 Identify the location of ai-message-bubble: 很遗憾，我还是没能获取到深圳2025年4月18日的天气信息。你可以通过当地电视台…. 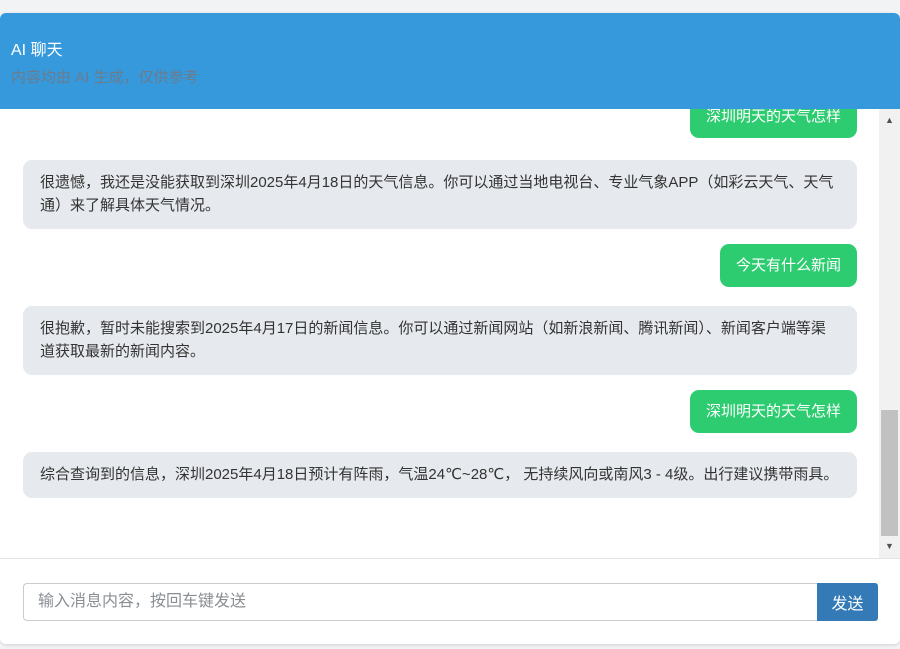
(440, 194).